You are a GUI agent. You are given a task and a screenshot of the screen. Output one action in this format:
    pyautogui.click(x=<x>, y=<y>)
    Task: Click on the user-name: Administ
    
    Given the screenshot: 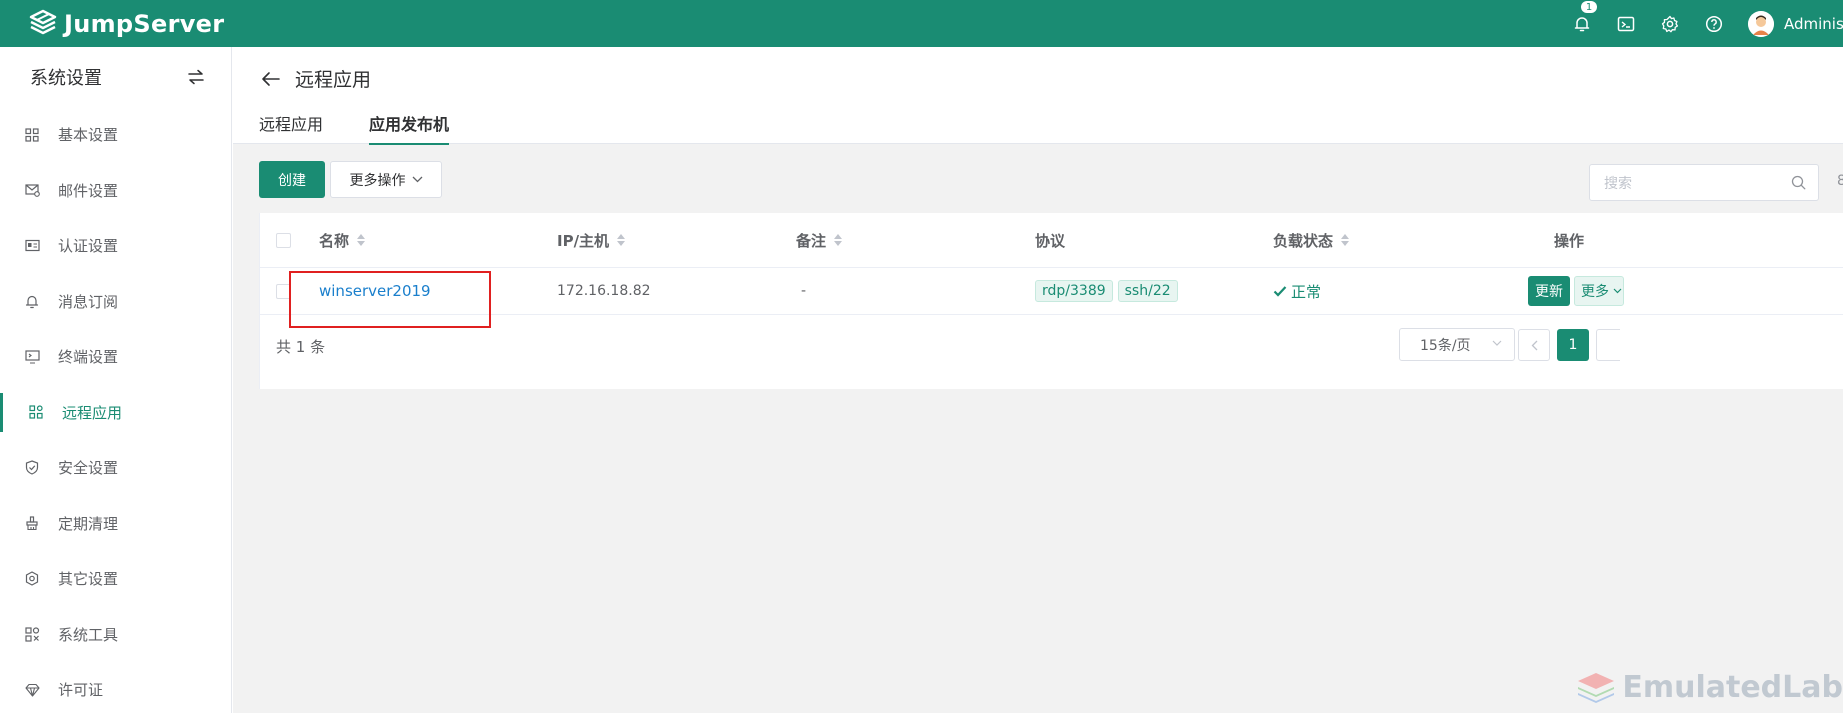 What is the action you would take?
    pyautogui.click(x=1813, y=23)
    